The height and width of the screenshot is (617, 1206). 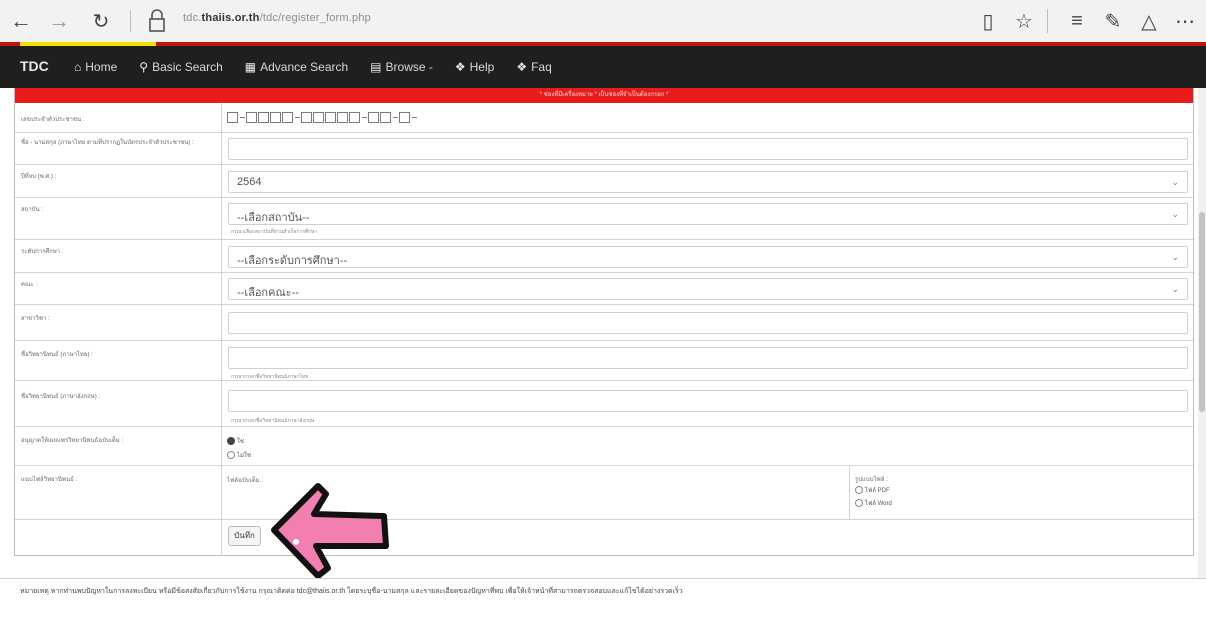 I want to click on forward-icon: →, so click(x=59, y=21).